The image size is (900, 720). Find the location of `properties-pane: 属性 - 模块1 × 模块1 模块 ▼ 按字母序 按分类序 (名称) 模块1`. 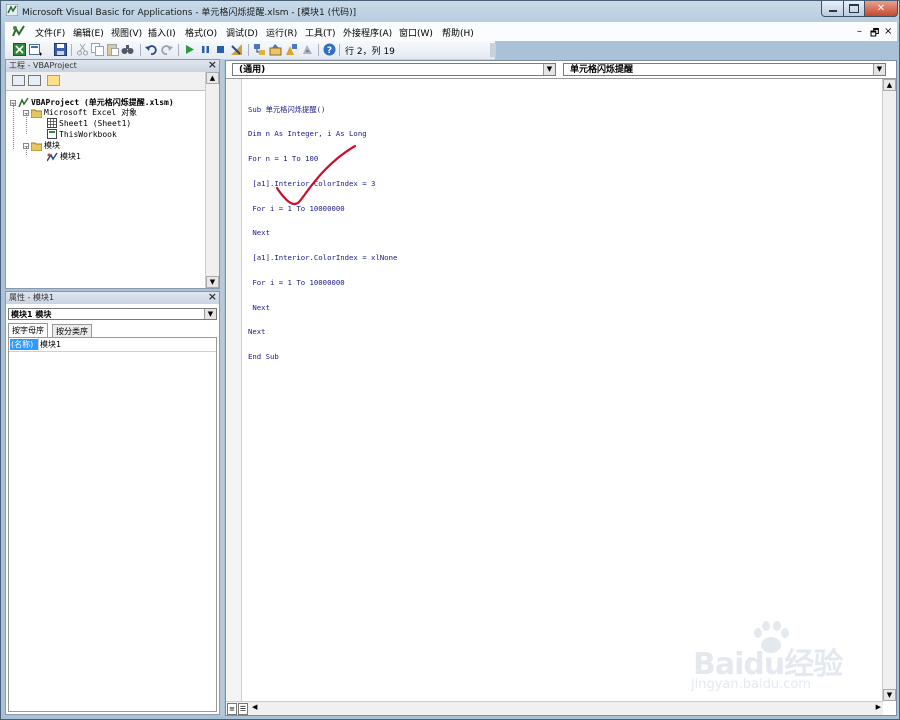

properties-pane: 属性 - 模块1 × 模块1 模块 ▼ 按字母序 按分类序 (名称) 模块1 is located at coordinates (112, 503).